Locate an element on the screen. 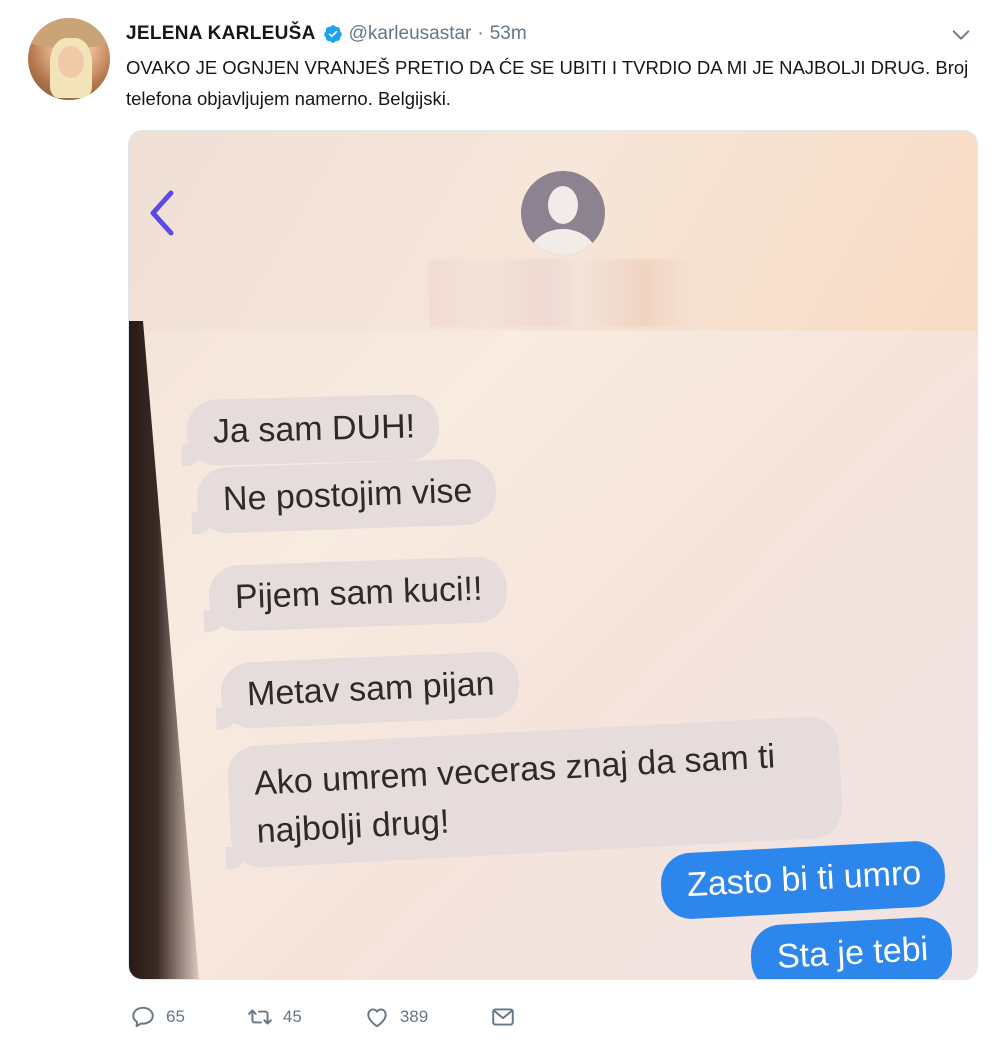 The image size is (1000, 1040). tweet-header: JELENA KARLEUŠA @karleusastar · 53m is located at coordinates (326, 34).